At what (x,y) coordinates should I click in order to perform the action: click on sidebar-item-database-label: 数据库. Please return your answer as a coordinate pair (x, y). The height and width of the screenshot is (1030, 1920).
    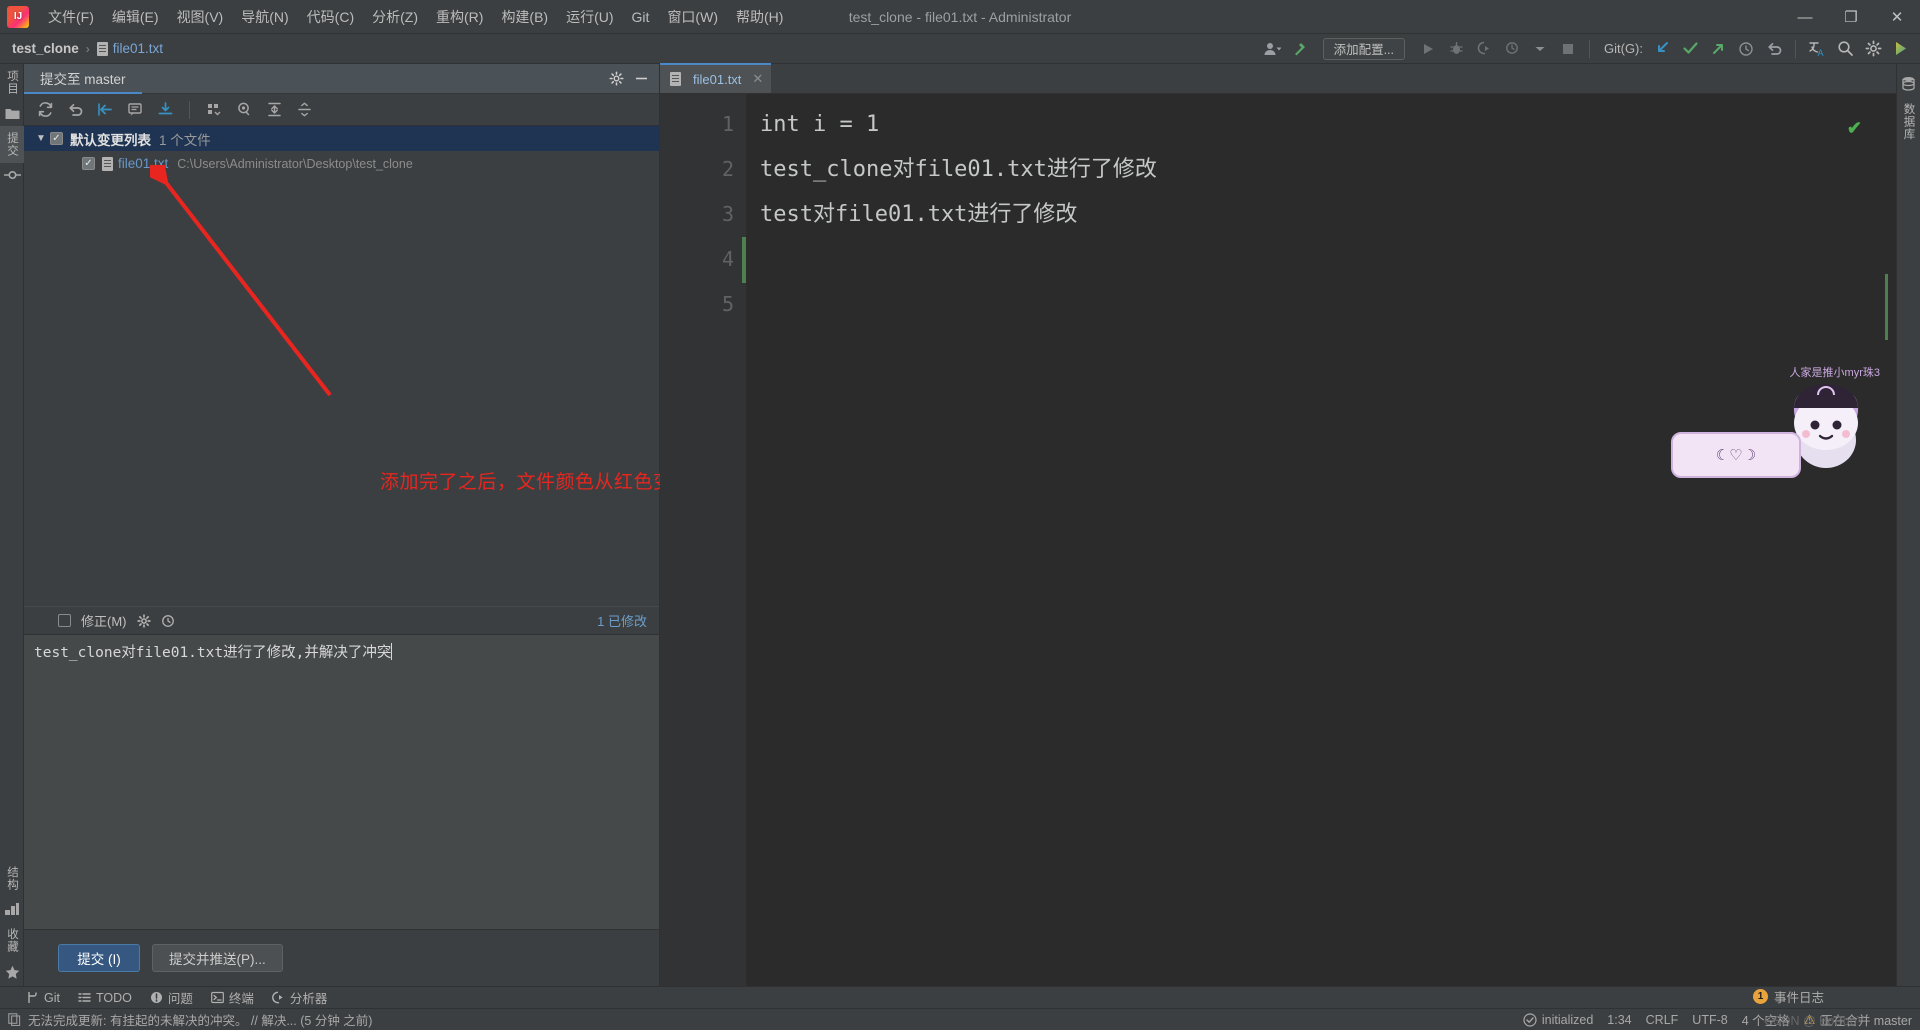
    Looking at the image, I should click on (1908, 122).